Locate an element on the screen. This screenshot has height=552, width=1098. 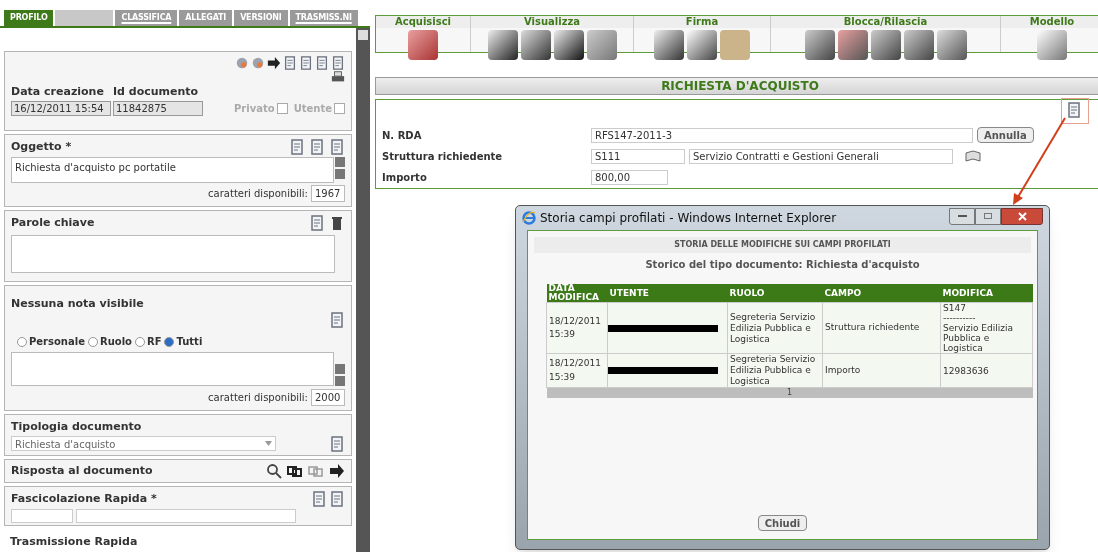
field-label: Fascicolazione Rapida * is located at coordinates (84, 499).